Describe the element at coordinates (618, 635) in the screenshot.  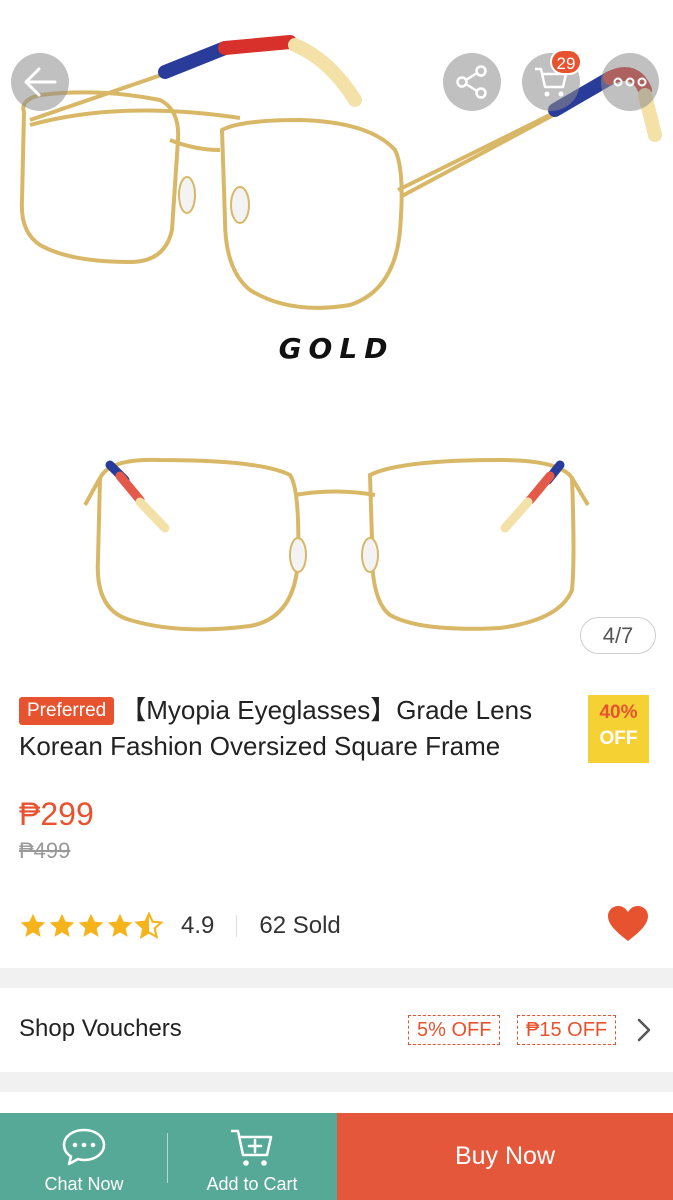
I see `image-page-indicator: 4/7` at that location.